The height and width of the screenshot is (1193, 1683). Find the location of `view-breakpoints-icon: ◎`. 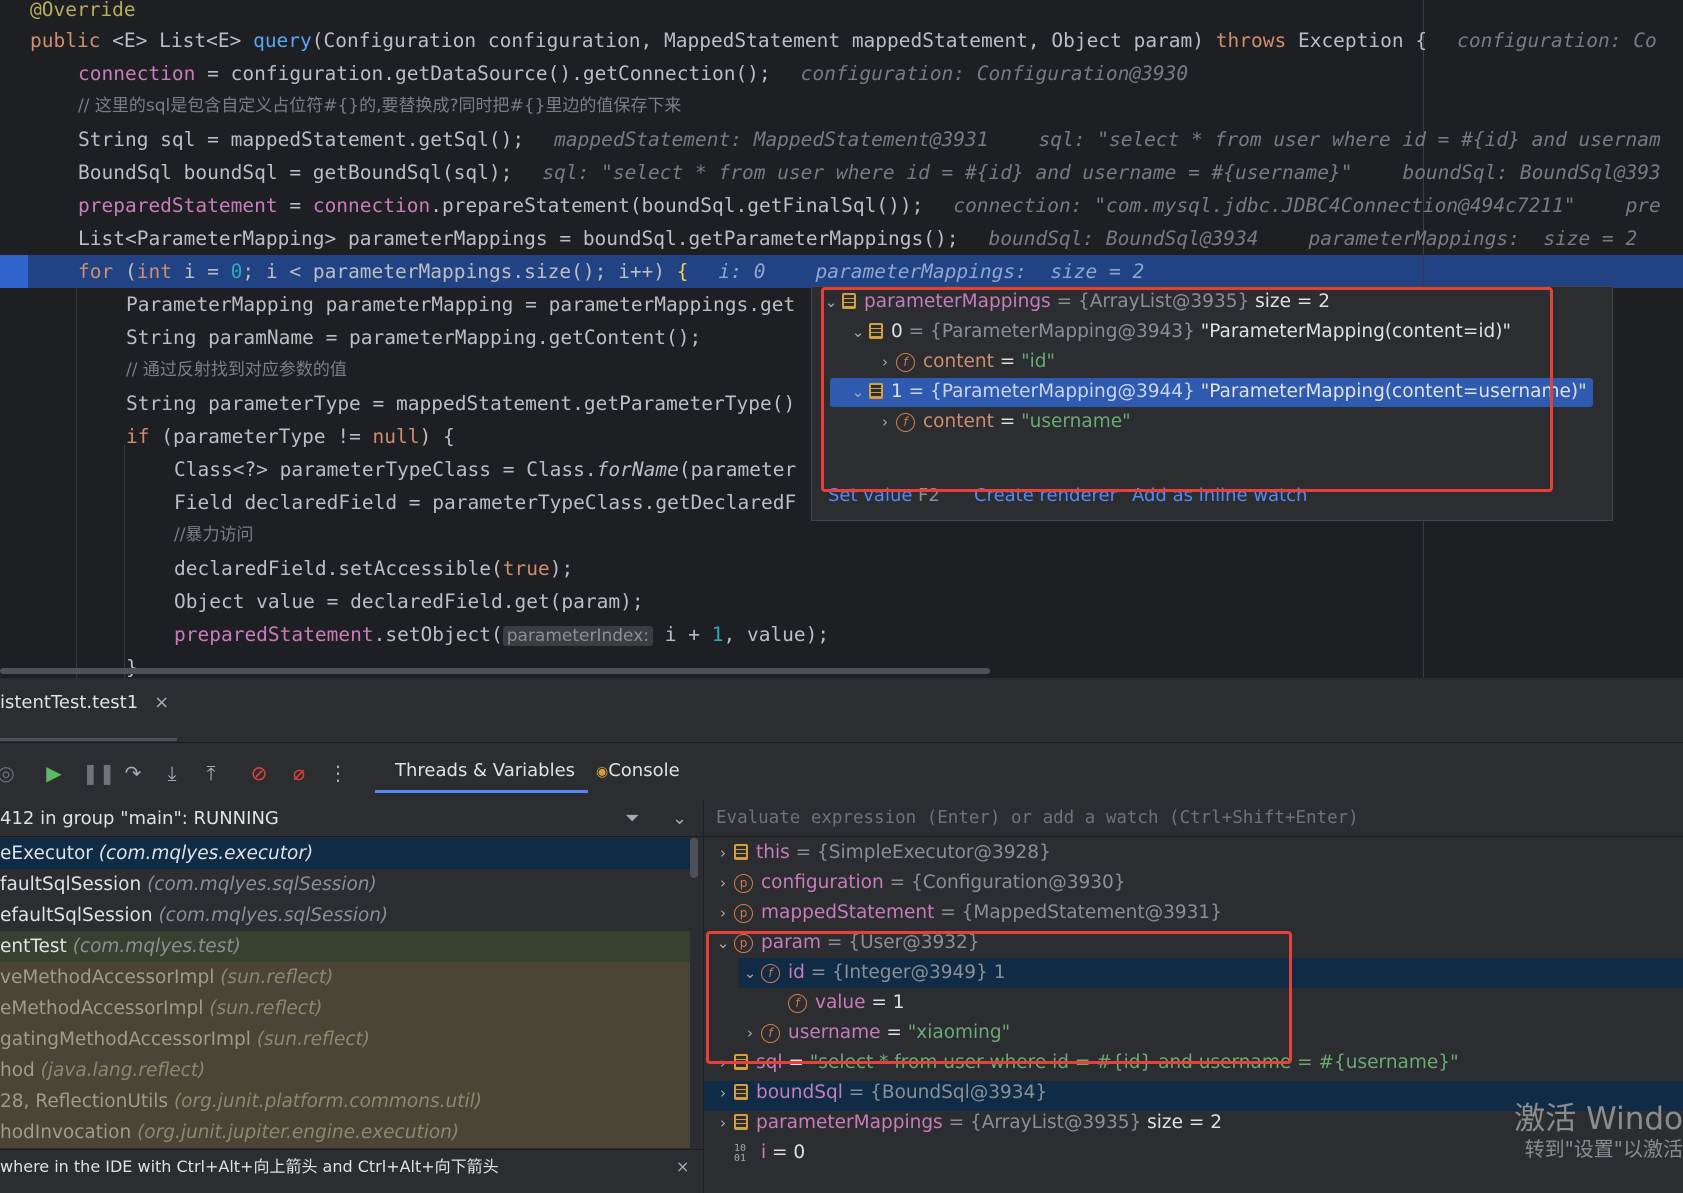

view-breakpoints-icon: ◎ is located at coordinates (9, 773).